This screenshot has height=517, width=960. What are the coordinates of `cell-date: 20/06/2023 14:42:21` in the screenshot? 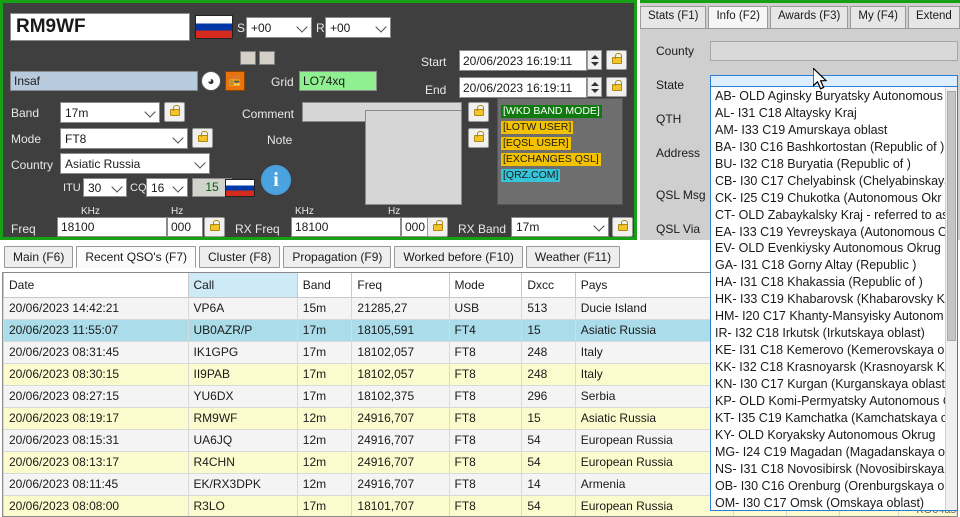 It's located at (96, 308).